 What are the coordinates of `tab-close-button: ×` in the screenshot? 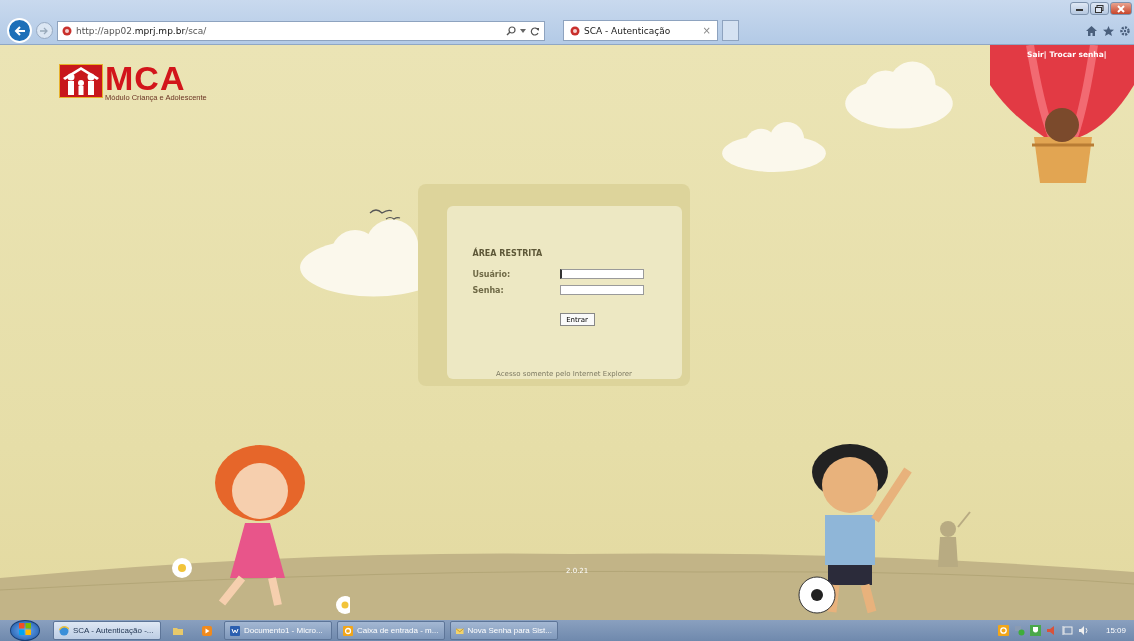 It's located at (706, 30).